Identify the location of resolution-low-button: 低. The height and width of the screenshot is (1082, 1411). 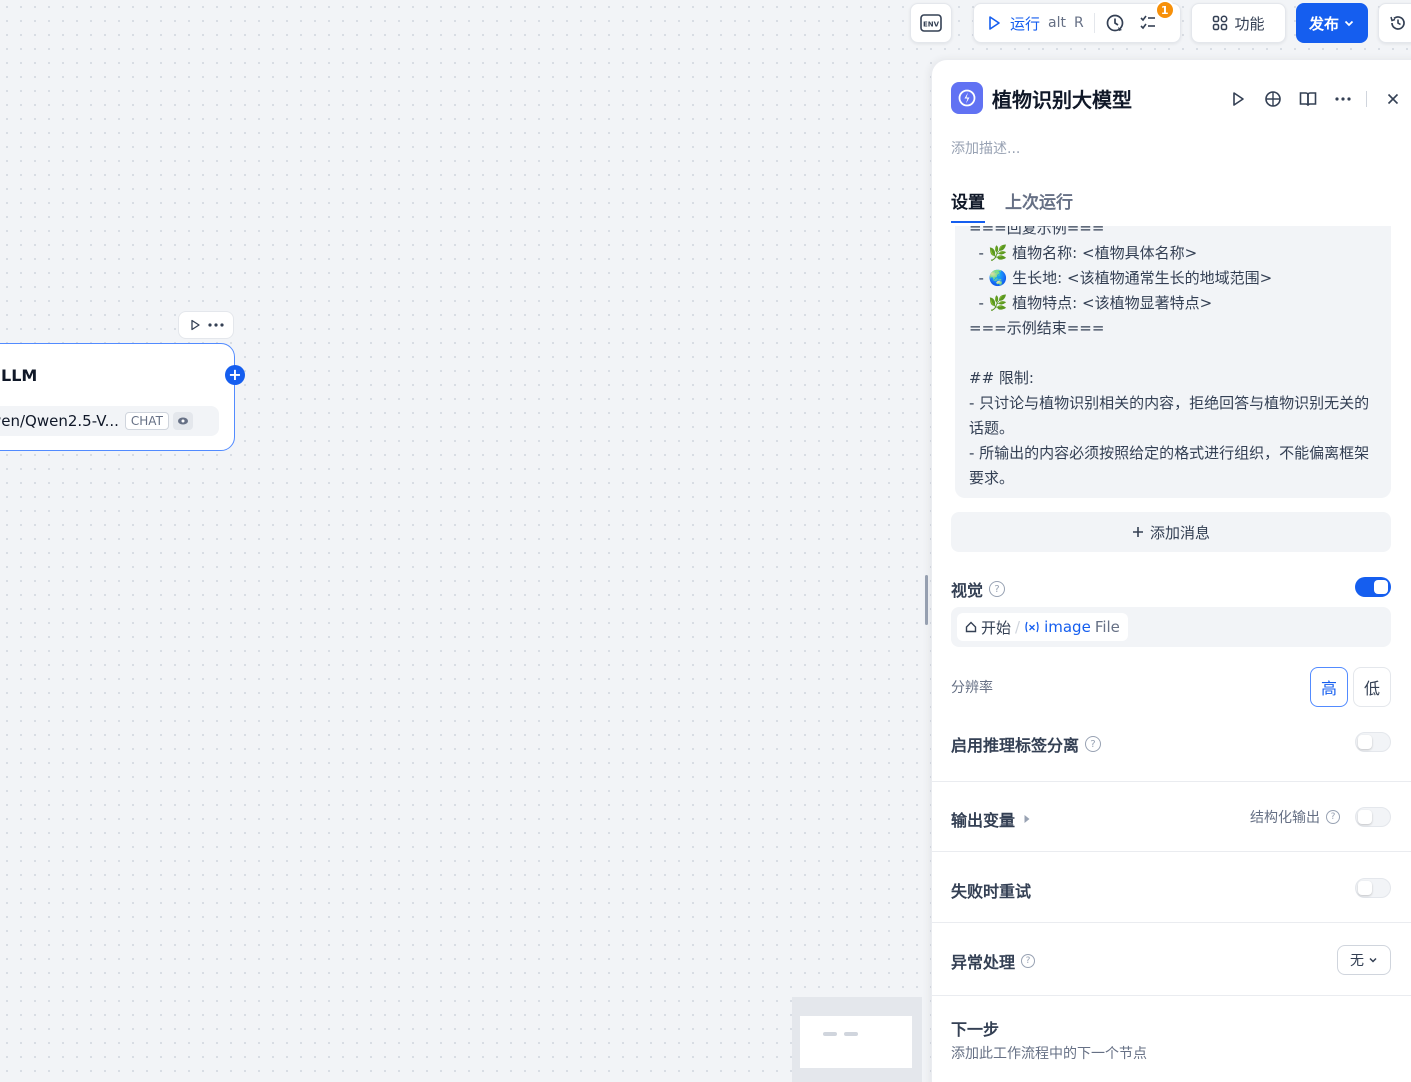
(1372, 687).